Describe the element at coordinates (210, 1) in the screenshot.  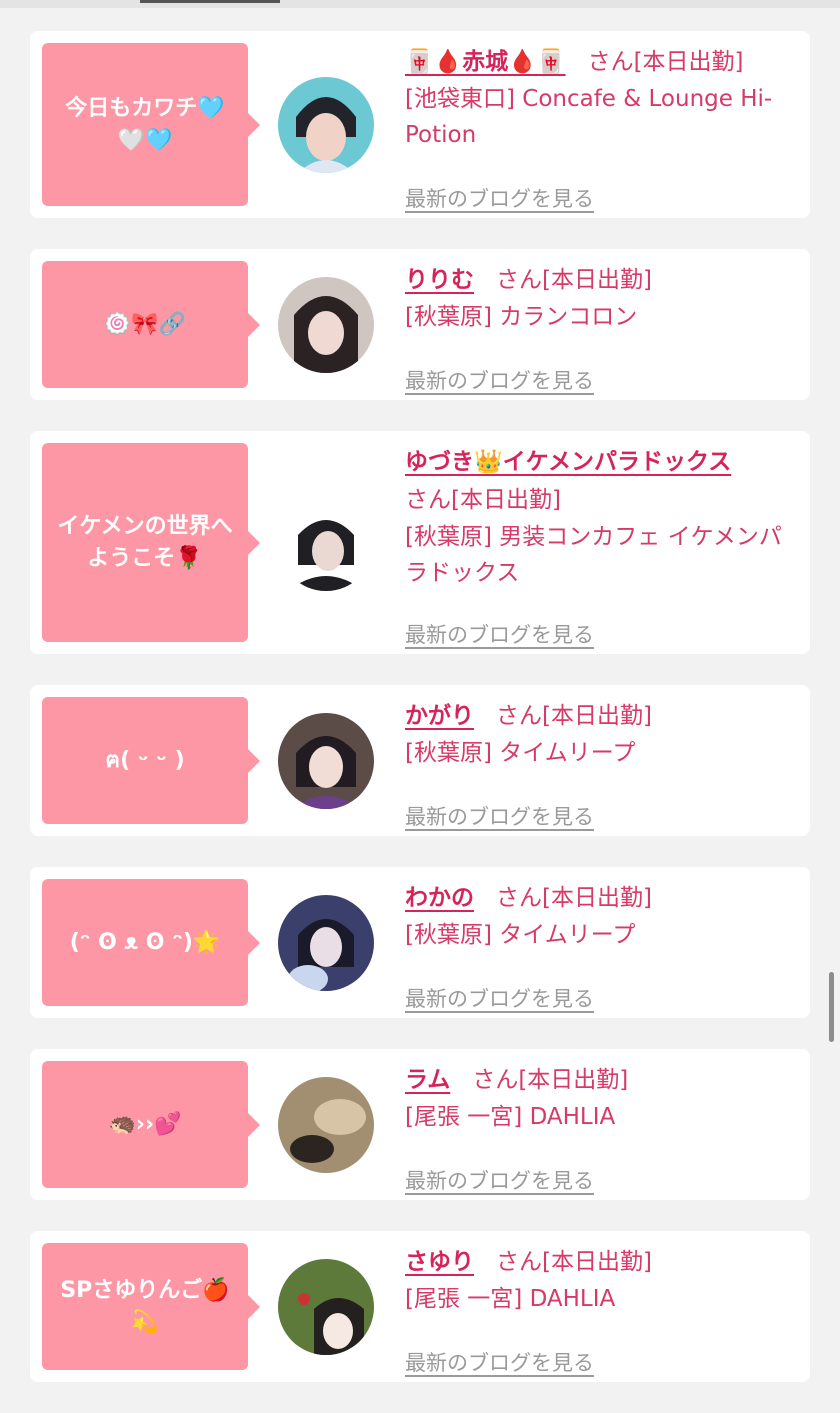
I see `top-scroll-indicator` at that location.